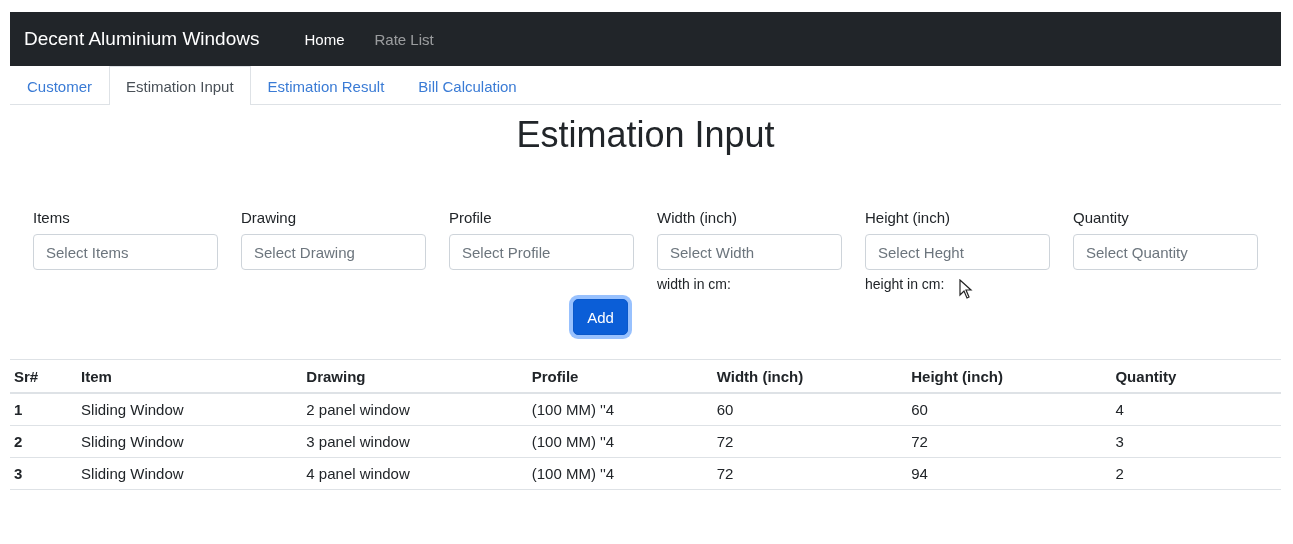  What do you see at coordinates (142, 39) in the screenshot?
I see `brand-name: Decent Aluminium Windows` at bounding box center [142, 39].